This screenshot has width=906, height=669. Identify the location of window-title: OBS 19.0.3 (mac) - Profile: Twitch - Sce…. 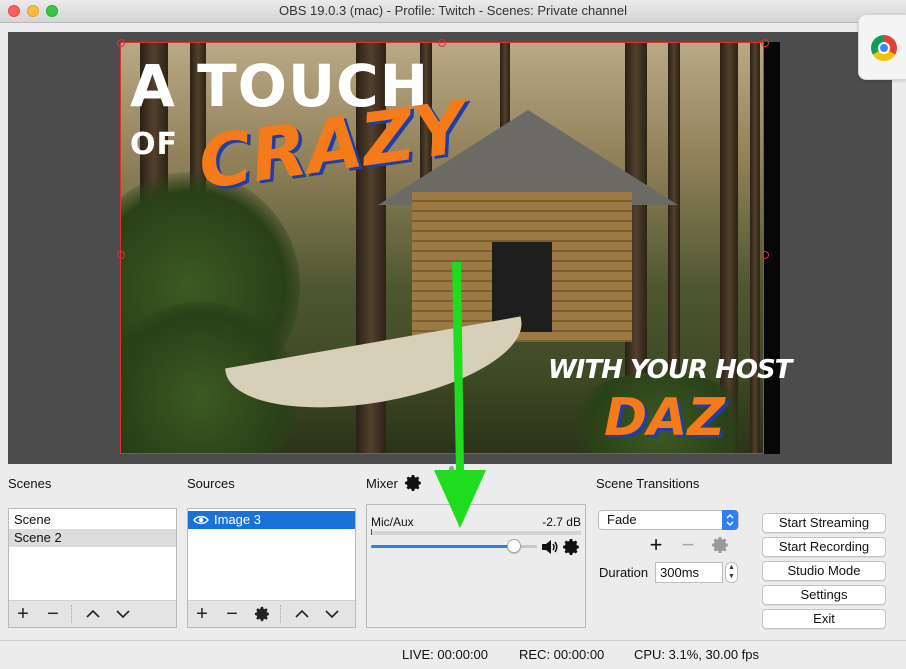
(453, 10).